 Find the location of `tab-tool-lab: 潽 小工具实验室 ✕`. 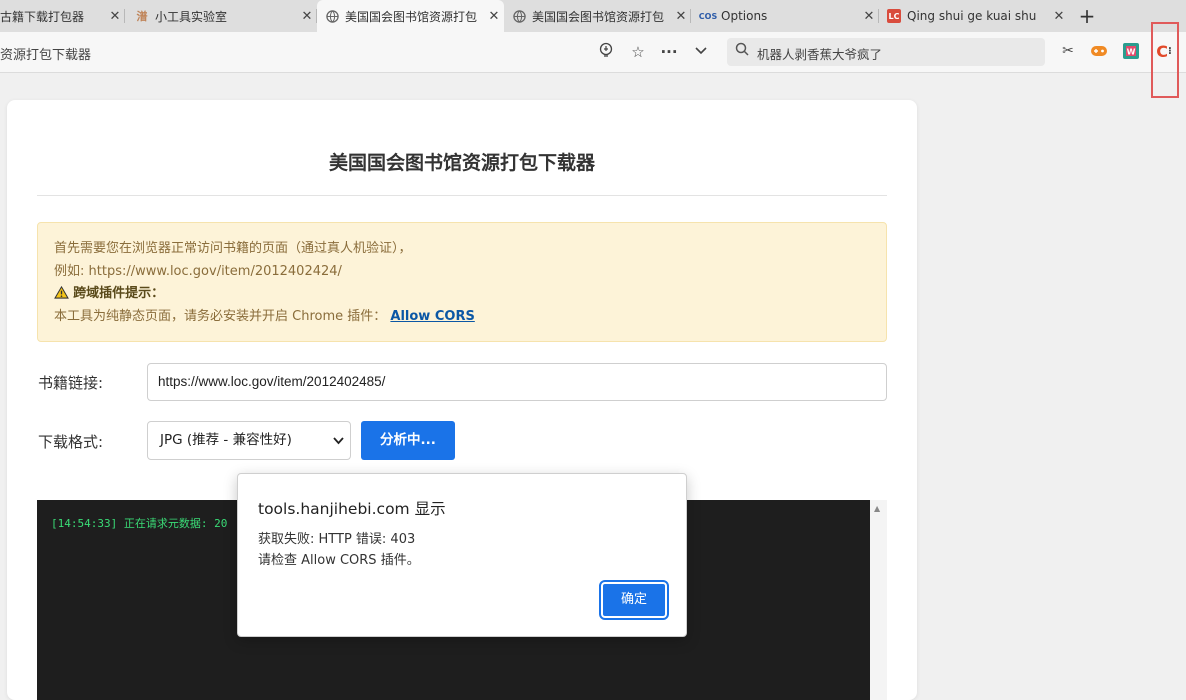

tab-tool-lab: 潽 小工具实验室 ✕ is located at coordinates (222, 16).